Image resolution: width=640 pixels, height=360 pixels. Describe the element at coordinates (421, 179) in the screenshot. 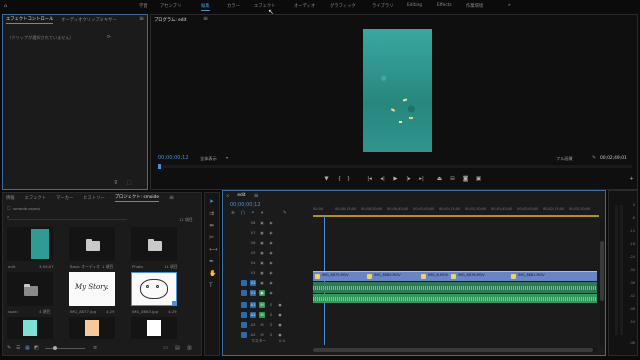

I see `go-to-out-button: ▸|` at that location.